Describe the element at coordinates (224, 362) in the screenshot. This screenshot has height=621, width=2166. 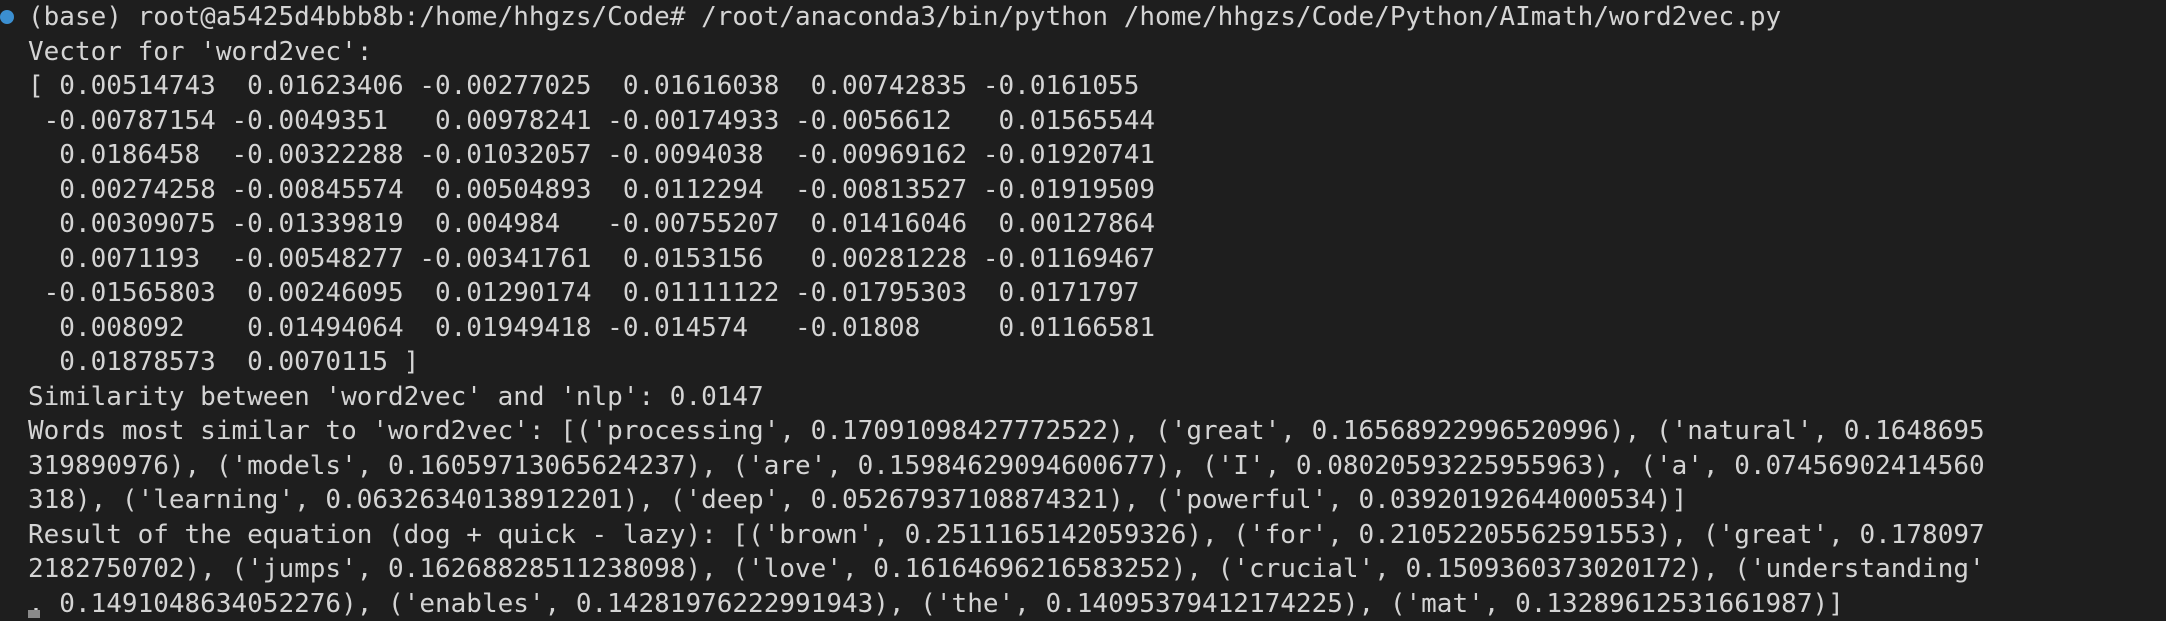
I see `output-line: 0.01878573 0.0070115 ]` at that location.